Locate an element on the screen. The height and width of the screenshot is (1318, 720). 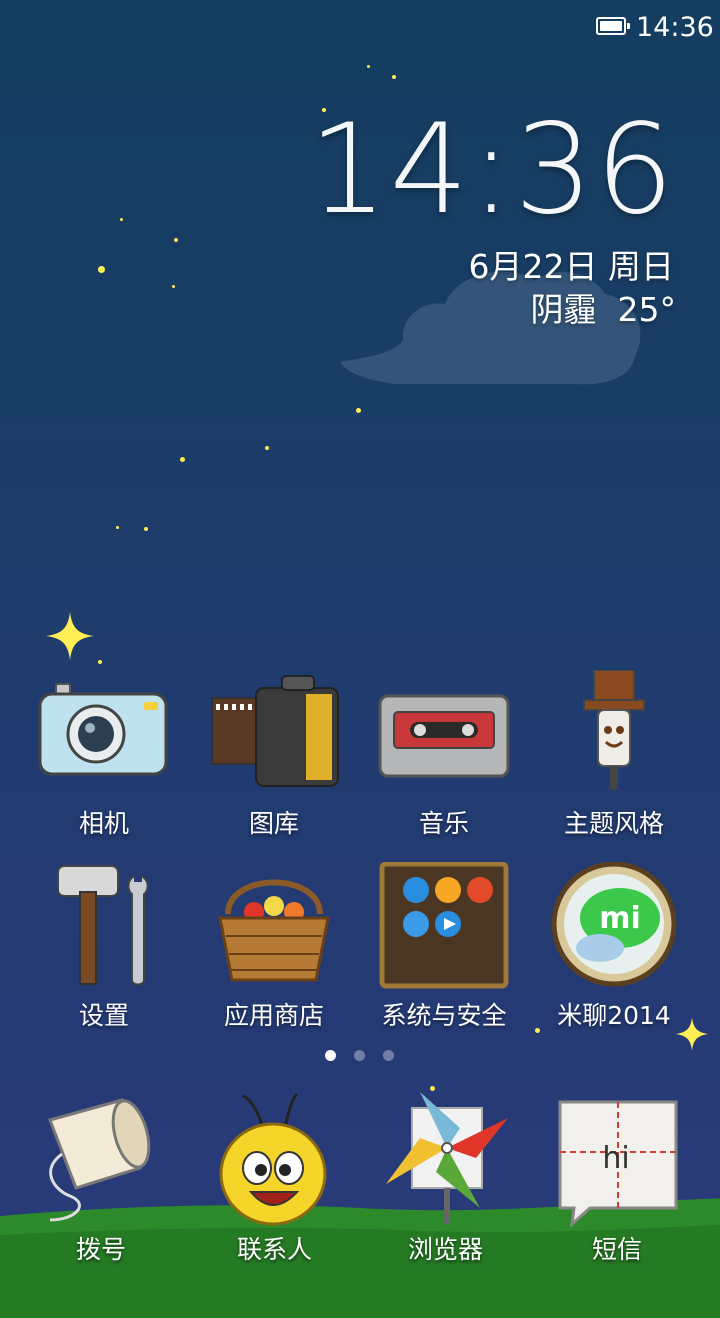
app-gallery: 图库 is located at coordinates (274, 755).